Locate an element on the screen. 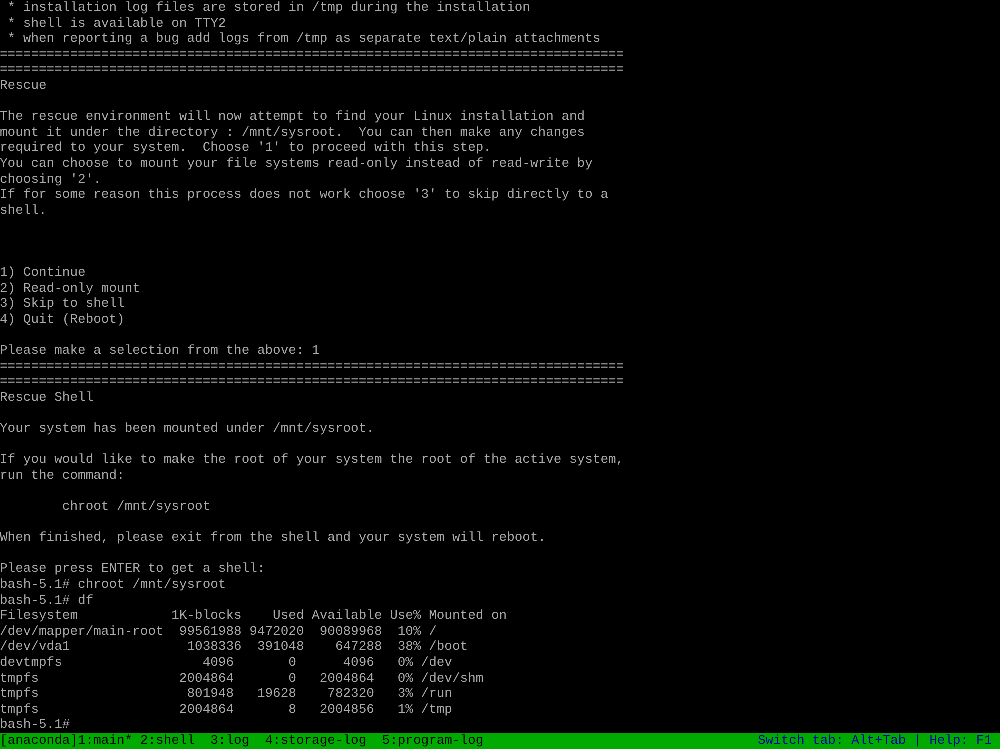 The image size is (1000, 749). terminal-line: You can choose to mount your file systems read-only instead of read-write by is located at coordinates (296, 163).